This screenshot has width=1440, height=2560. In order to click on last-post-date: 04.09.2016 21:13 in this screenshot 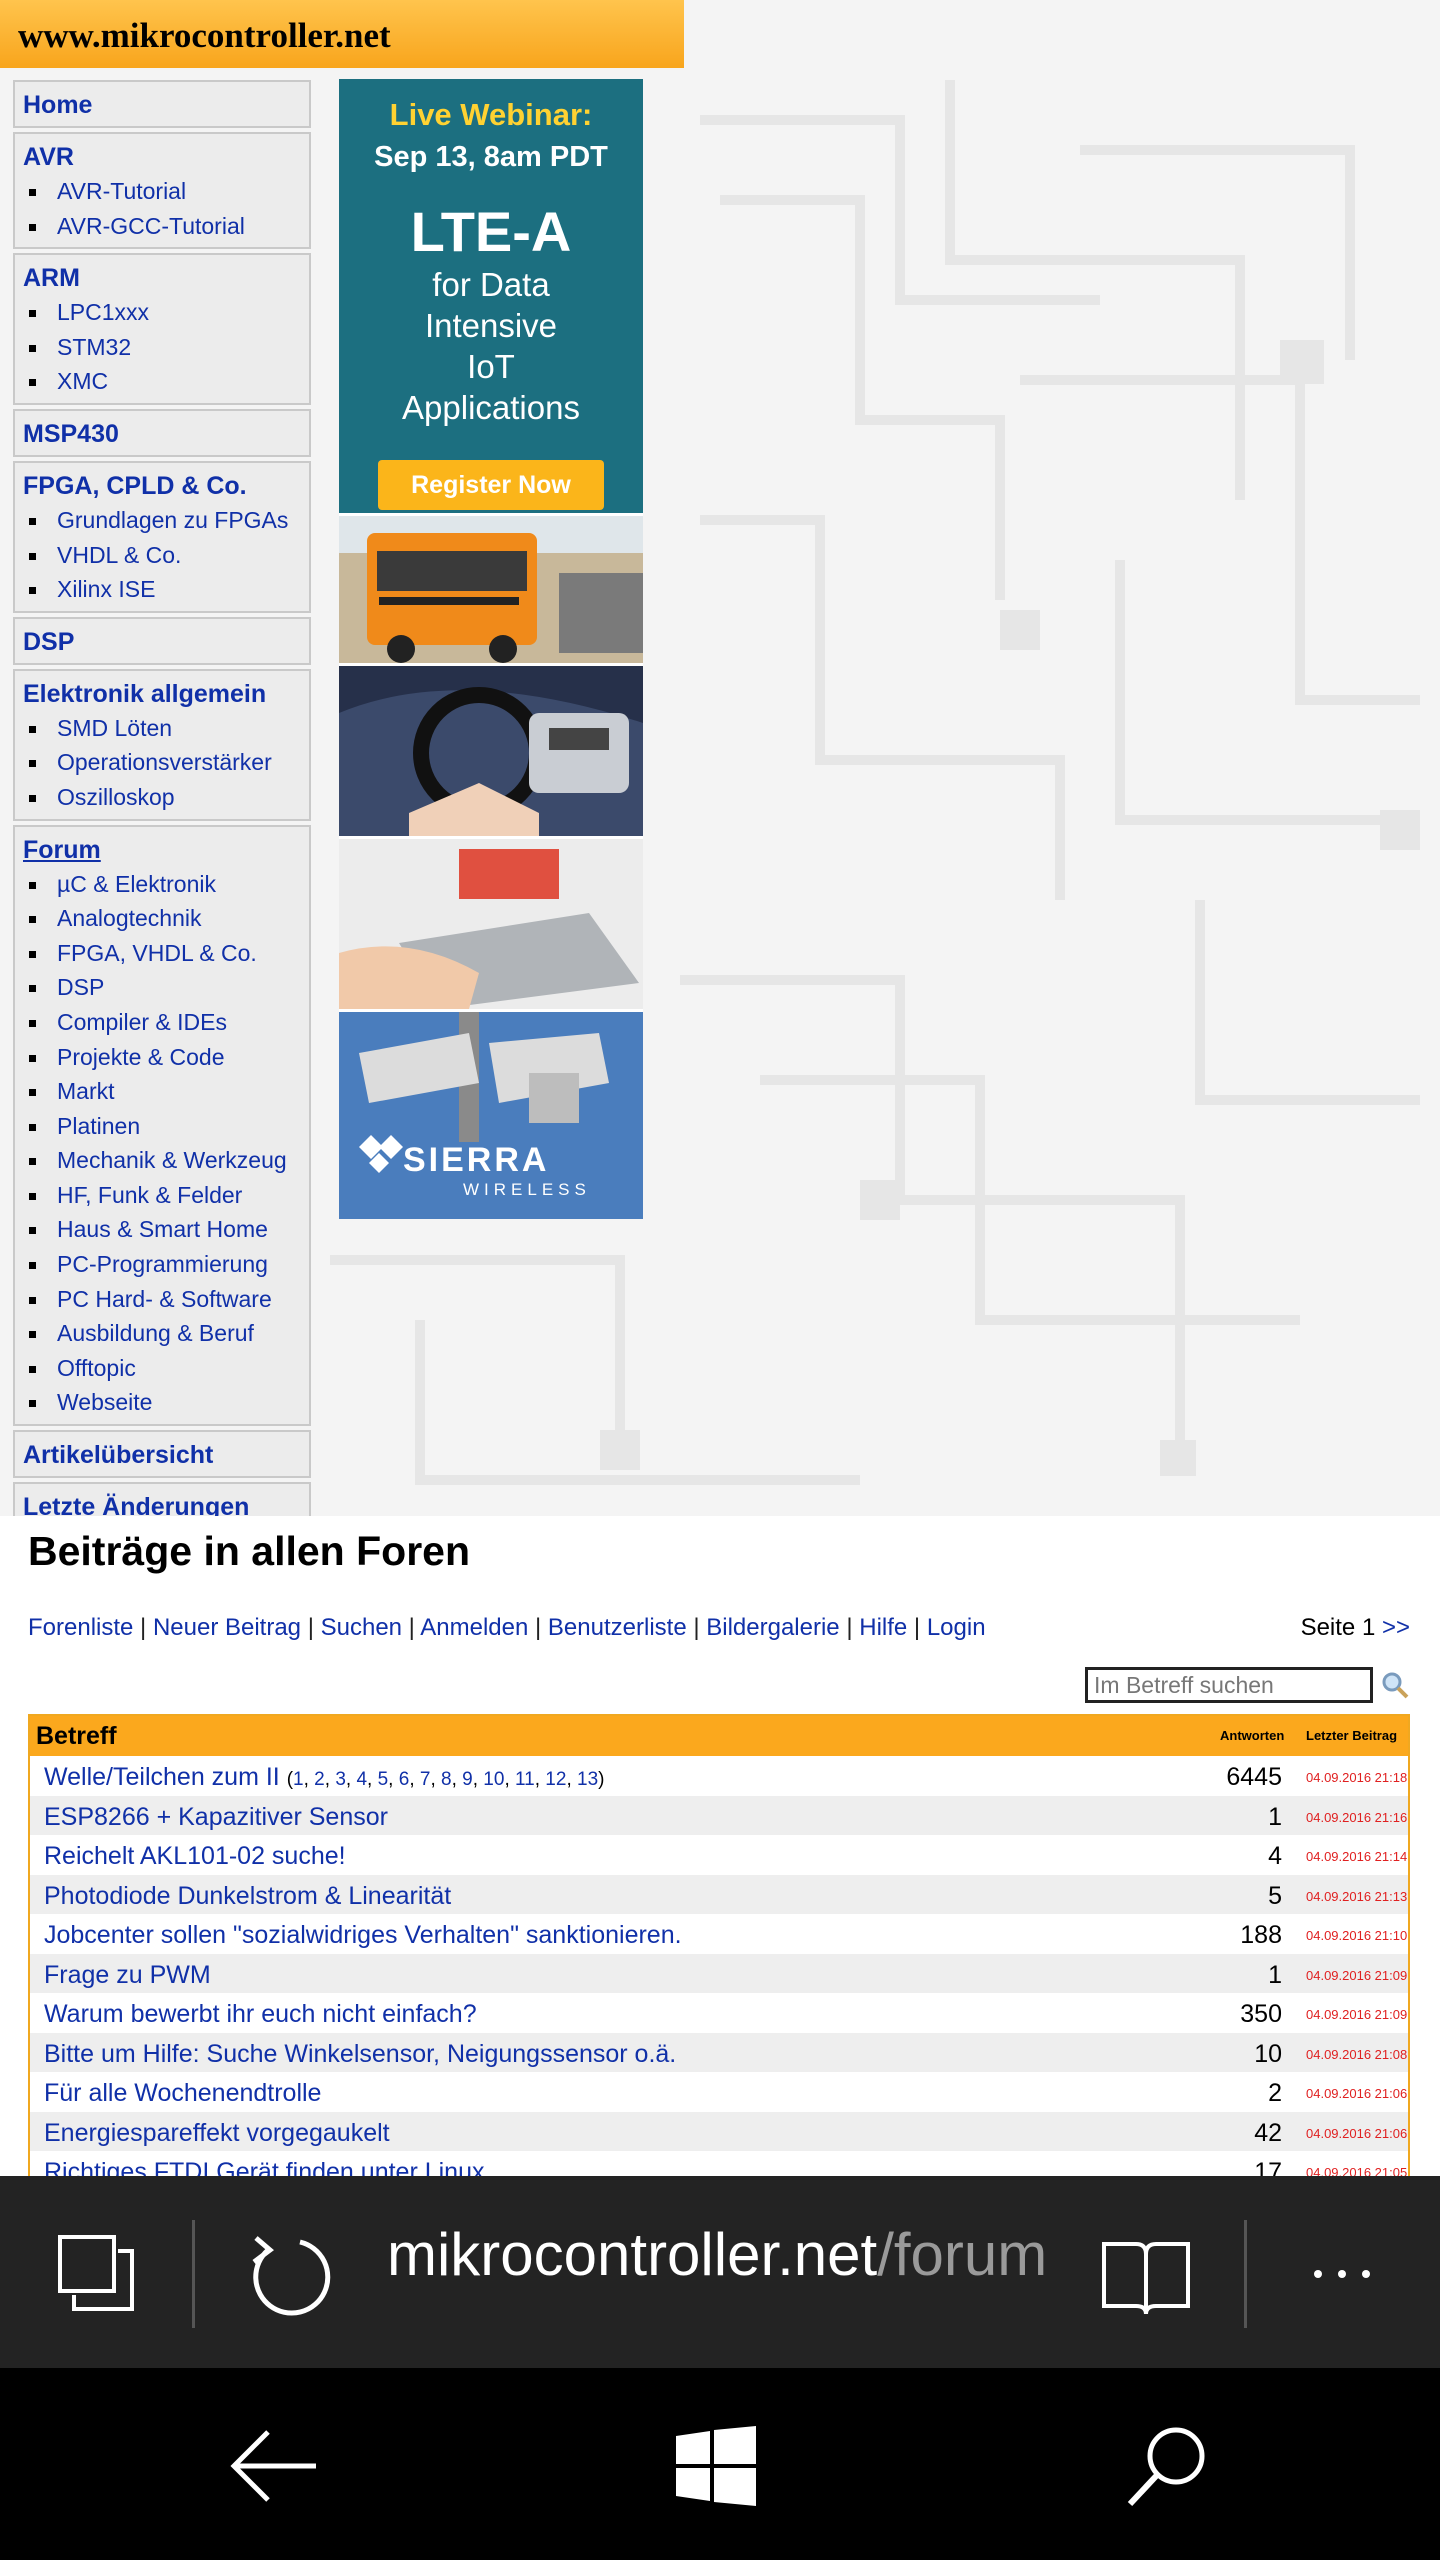, I will do `click(1356, 1896)`.